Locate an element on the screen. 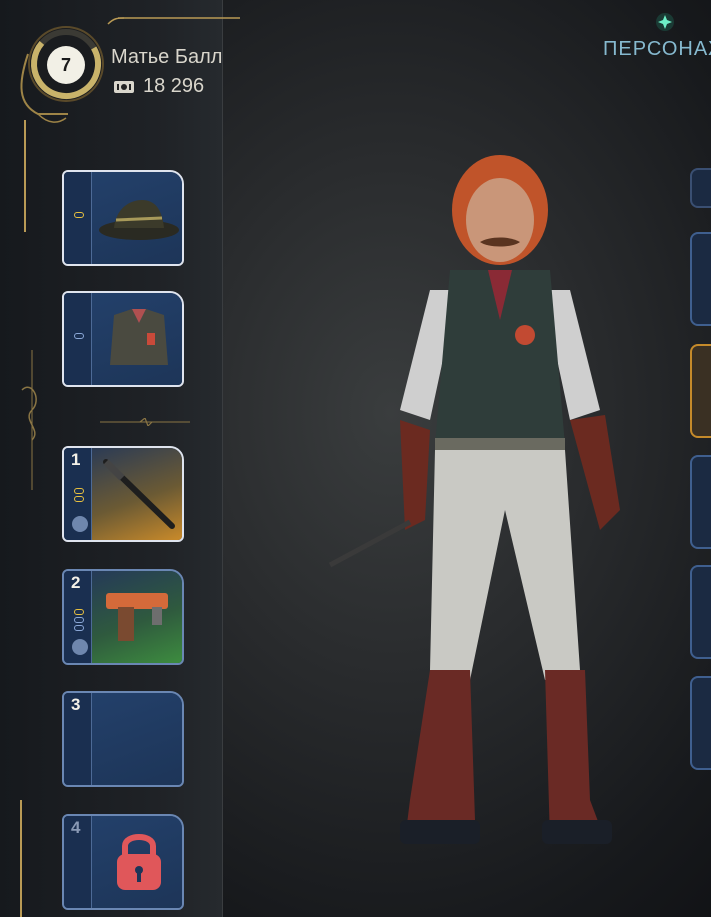 This screenshot has width=711, height=917. slot-empty: 3 is located at coordinates (123, 739).